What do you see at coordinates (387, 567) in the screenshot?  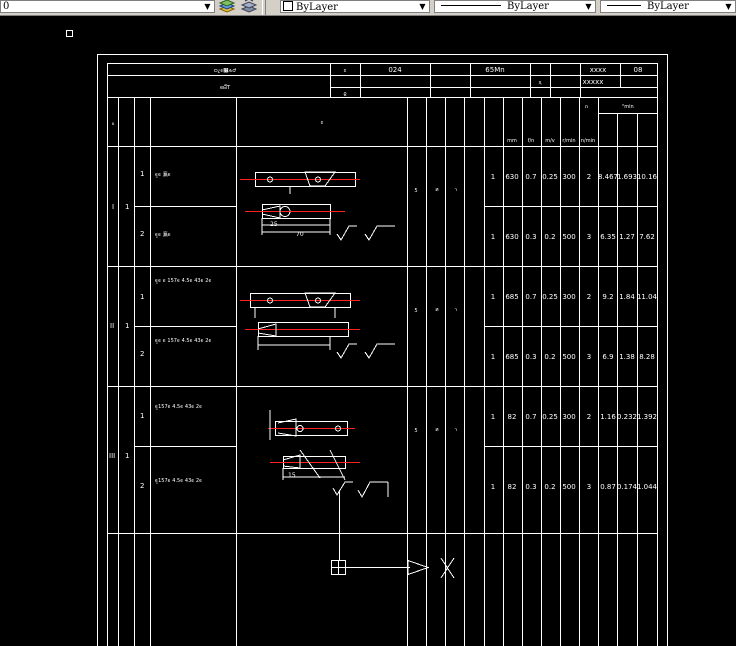 I see `direction-arrow-icon` at bounding box center [387, 567].